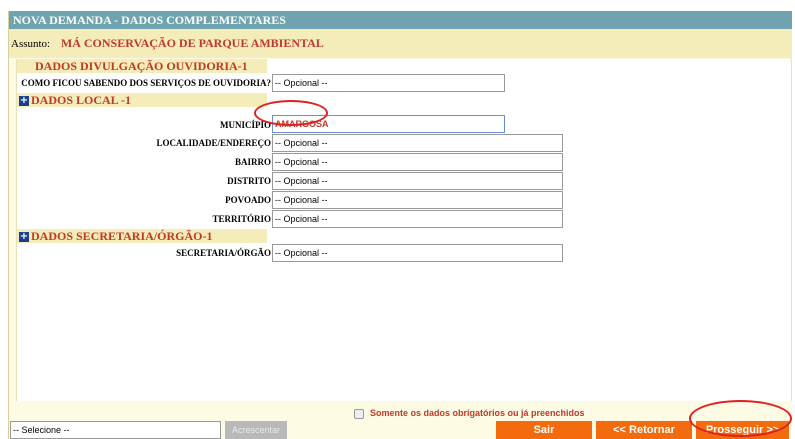 The width and height of the screenshot is (795, 439). I want to click on povoado-select: -- Opcional --, so click(417, 200).